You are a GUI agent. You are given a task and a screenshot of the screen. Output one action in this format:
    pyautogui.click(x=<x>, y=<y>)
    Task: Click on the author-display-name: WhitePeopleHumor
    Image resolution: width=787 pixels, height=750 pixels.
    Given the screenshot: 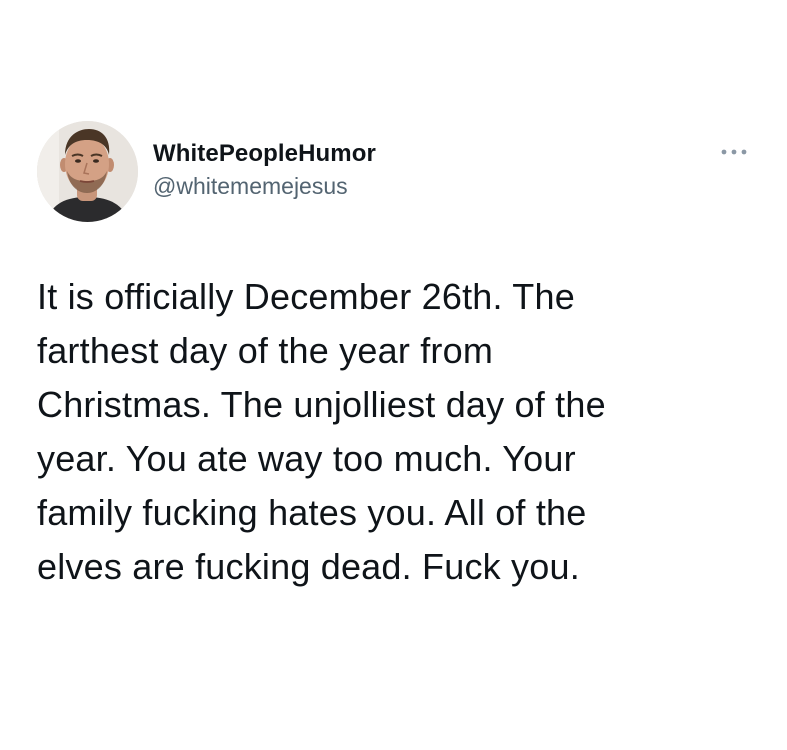 What is the action you would take?
    pyautogui.click(x=264, y=154)
    